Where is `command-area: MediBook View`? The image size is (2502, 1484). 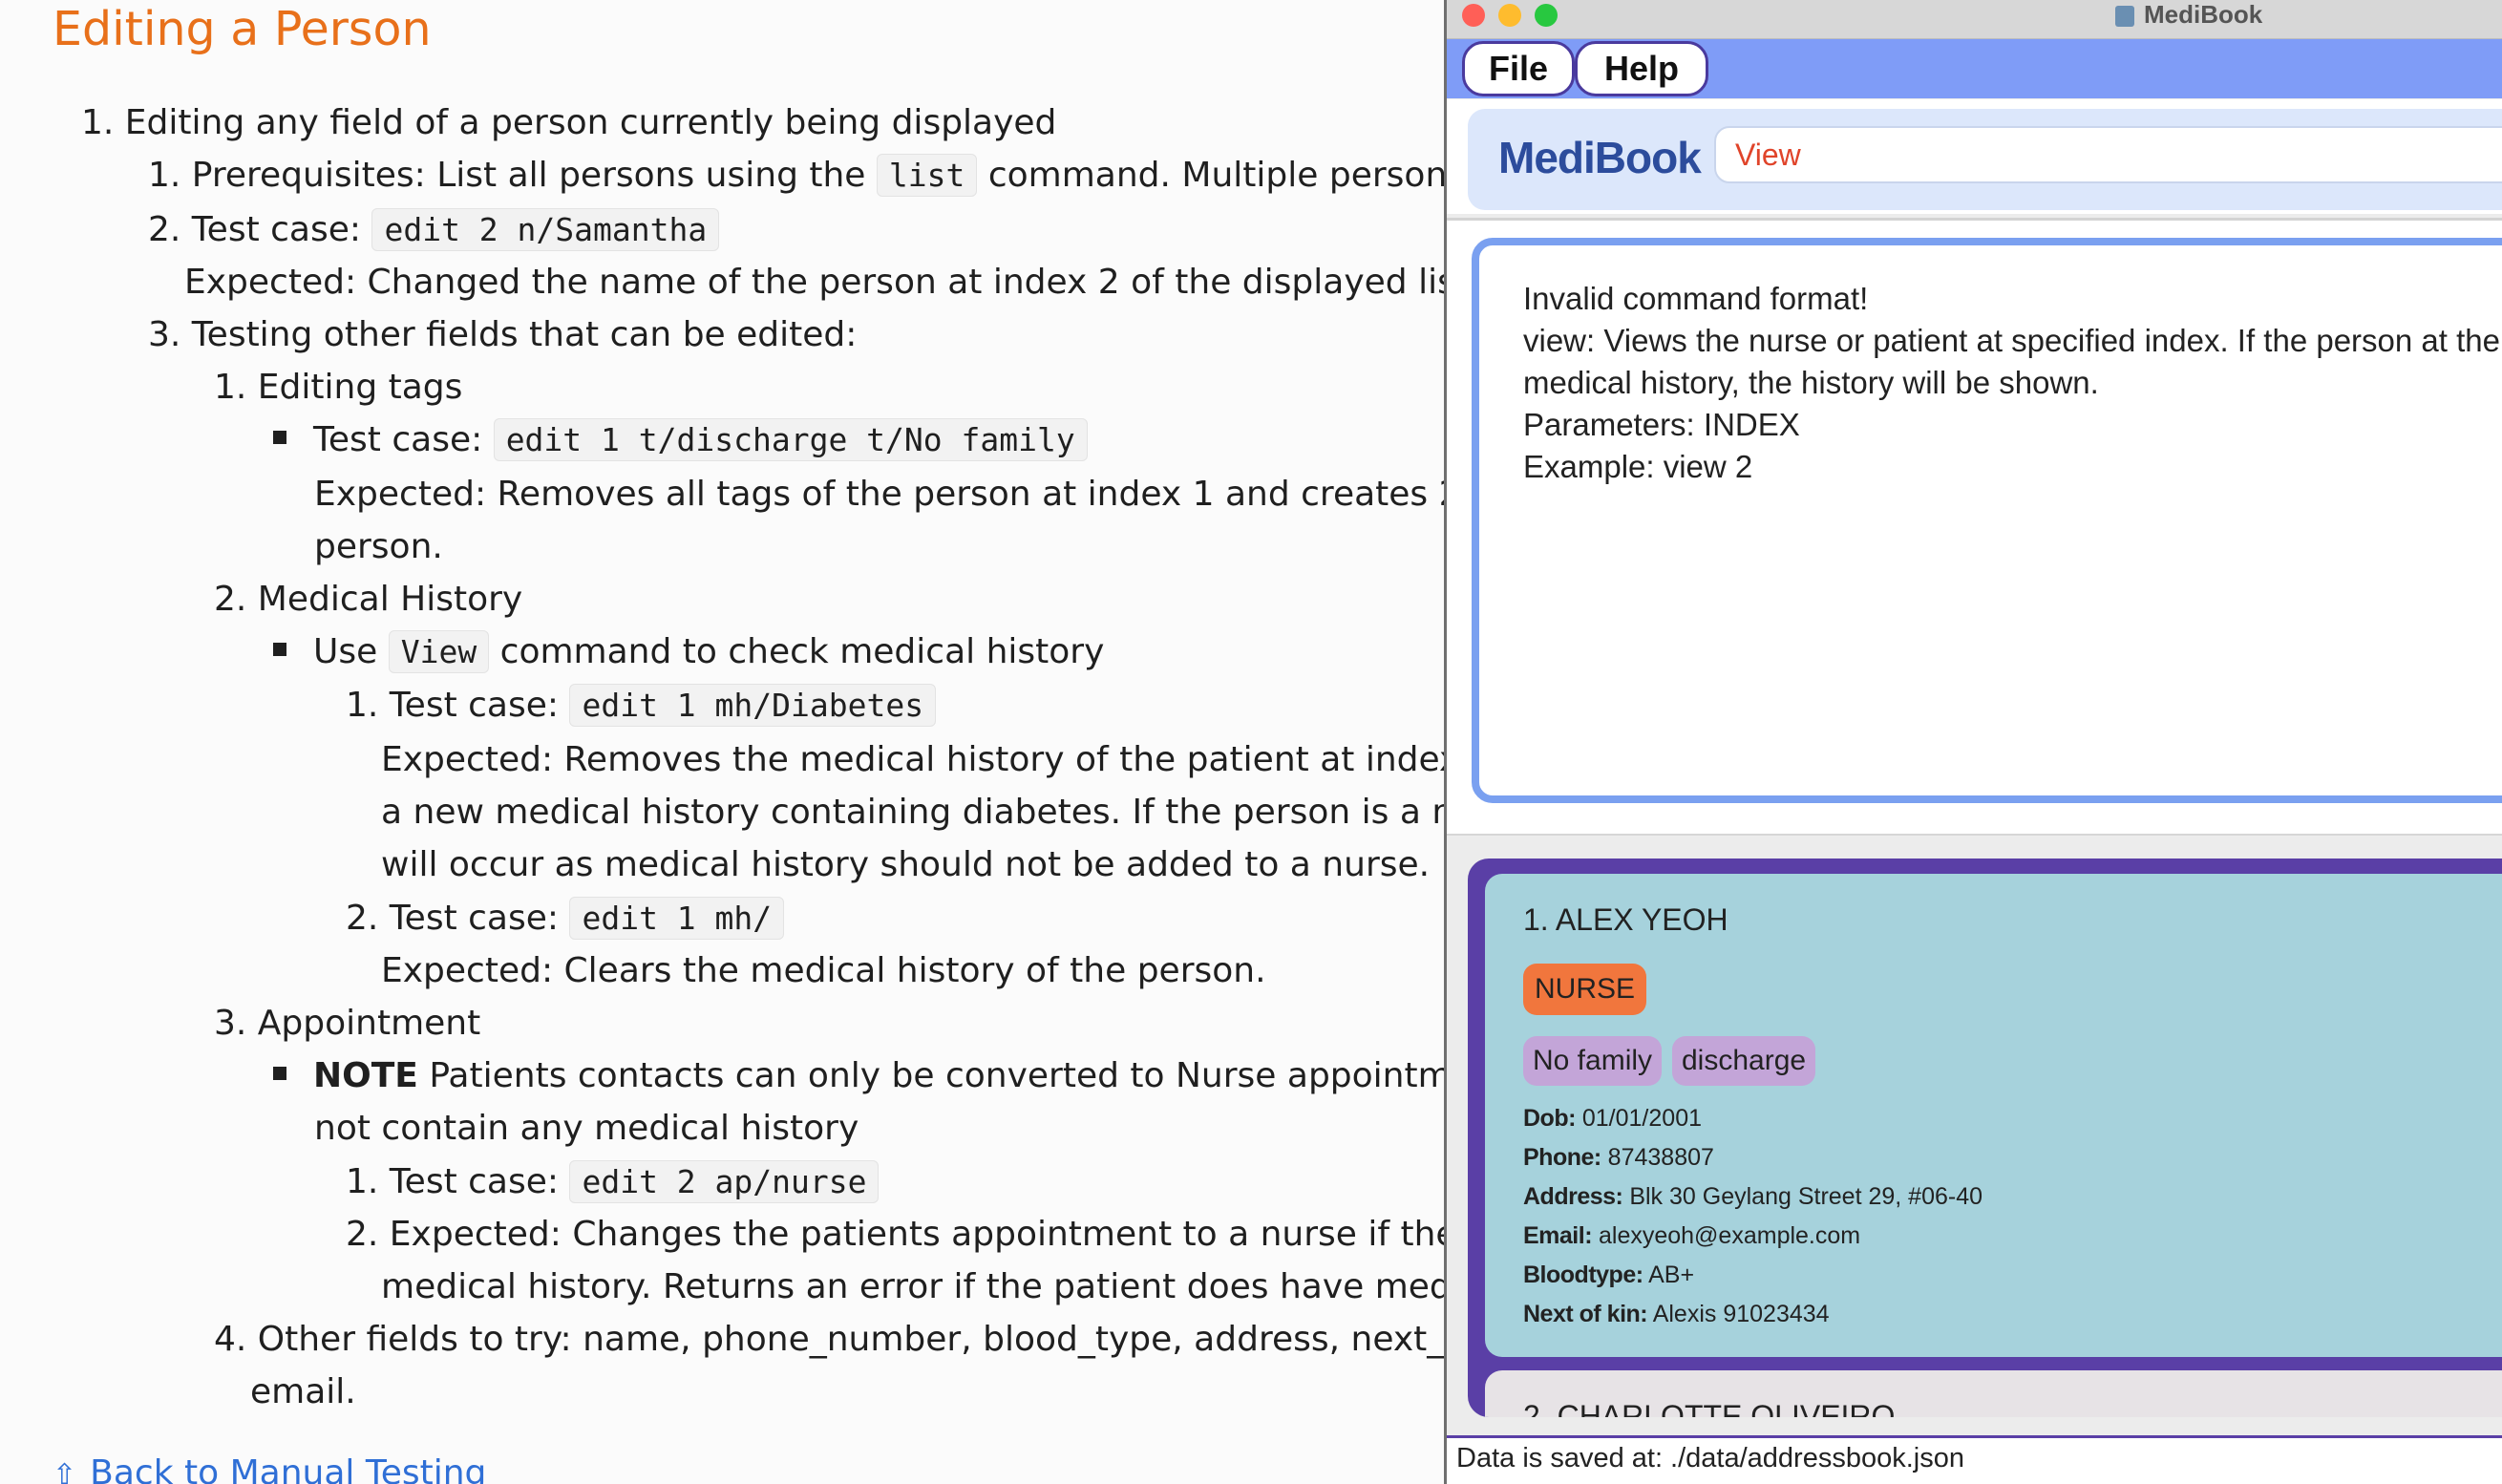
command-area: MediBook View is located at coordinates (1974, 157).